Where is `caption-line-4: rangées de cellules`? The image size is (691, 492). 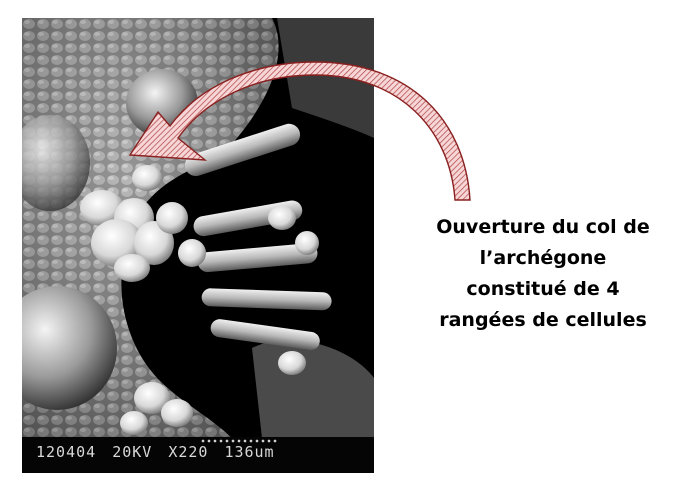
caption-line-4: rangées de cellules is located at coordinates (543, 320).